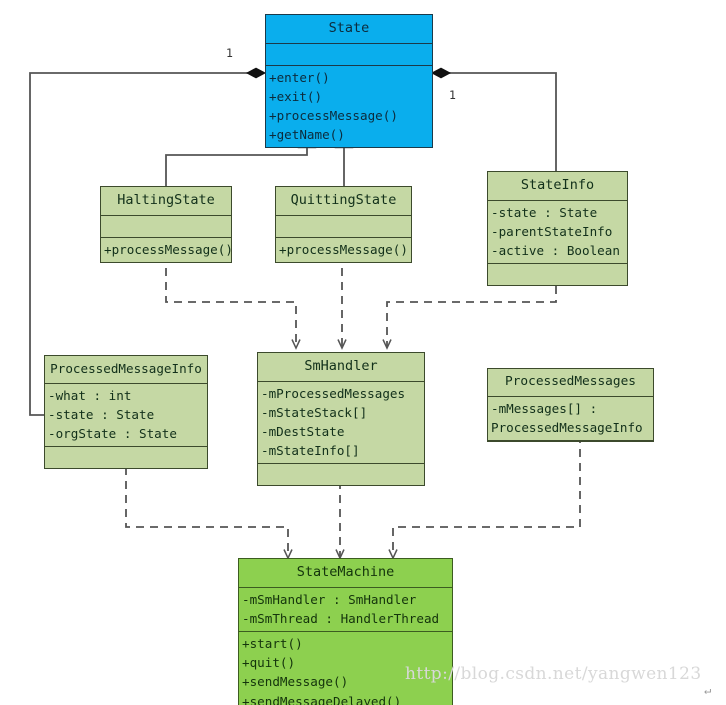 The width and height of the screenshot is (726, 705). I want to click on class-member: +getName(), so click(307, 135).